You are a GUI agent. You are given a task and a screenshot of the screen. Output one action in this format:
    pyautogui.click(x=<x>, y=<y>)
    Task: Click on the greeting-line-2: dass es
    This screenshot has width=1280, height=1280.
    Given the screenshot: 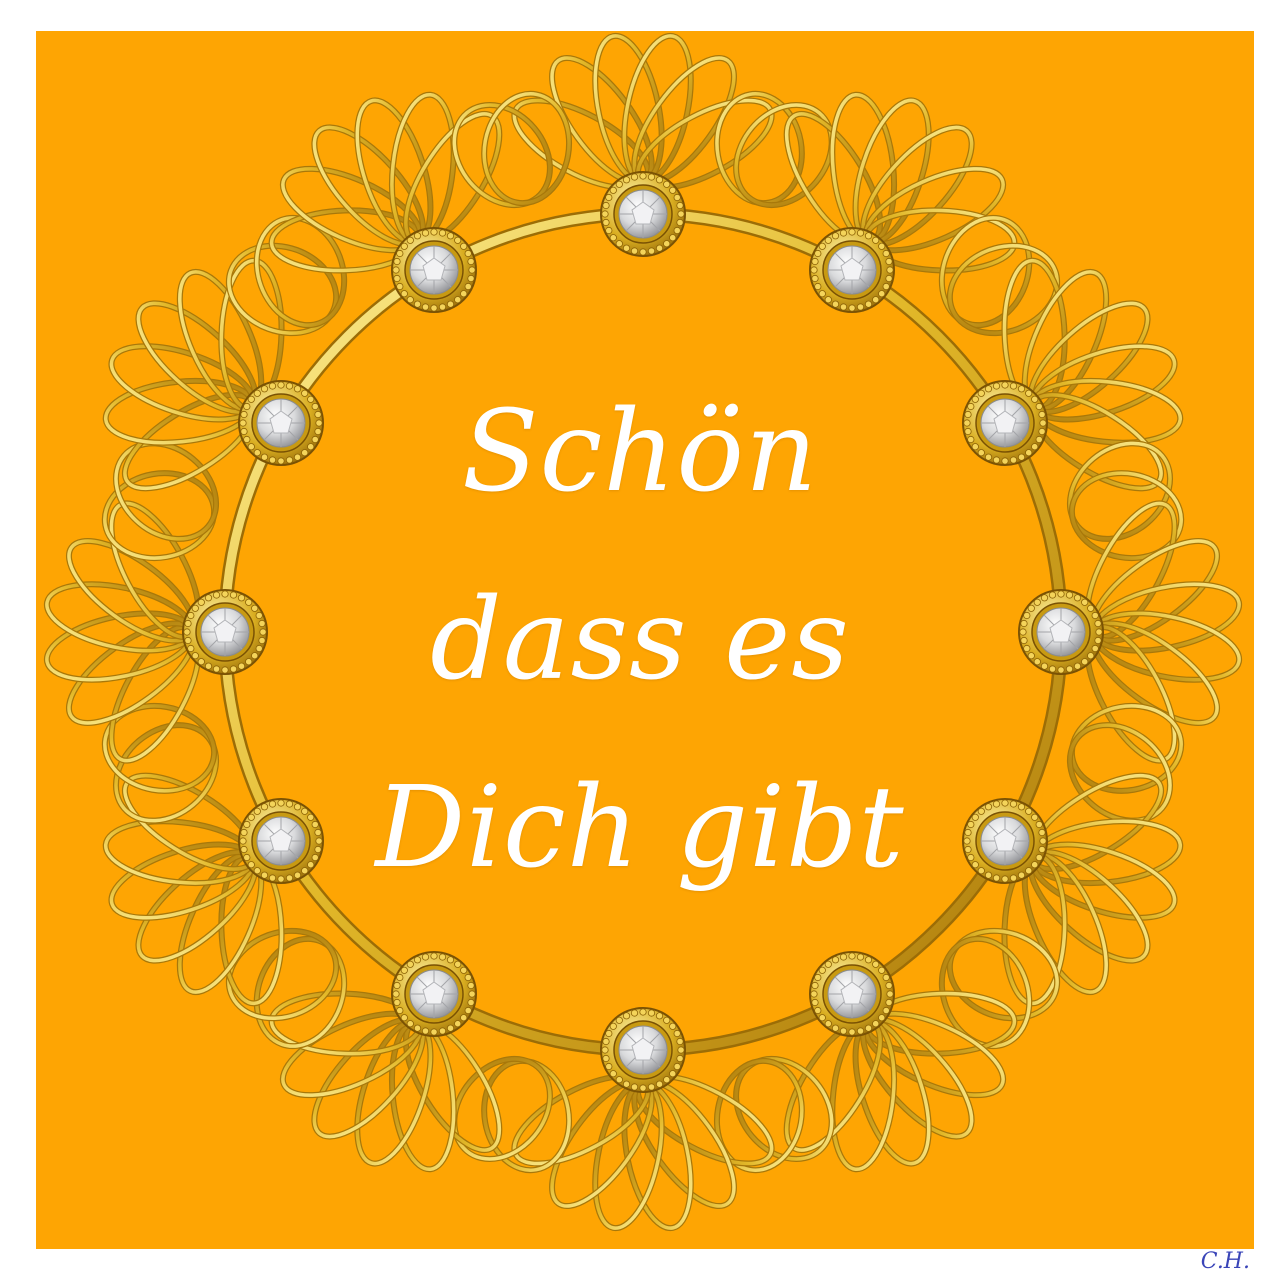 What is the action you would take?
    pyautogui.click(x=640, y=640)
    